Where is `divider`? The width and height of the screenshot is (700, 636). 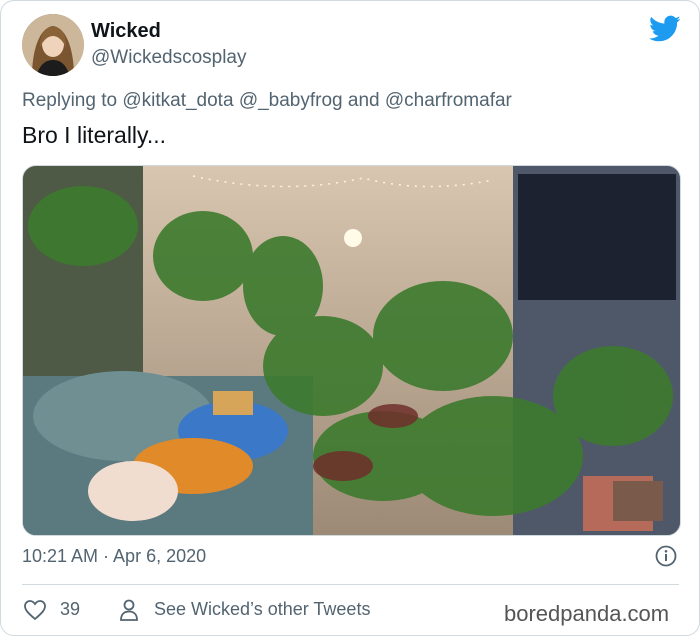 divider is located at coordinates (350, 584).